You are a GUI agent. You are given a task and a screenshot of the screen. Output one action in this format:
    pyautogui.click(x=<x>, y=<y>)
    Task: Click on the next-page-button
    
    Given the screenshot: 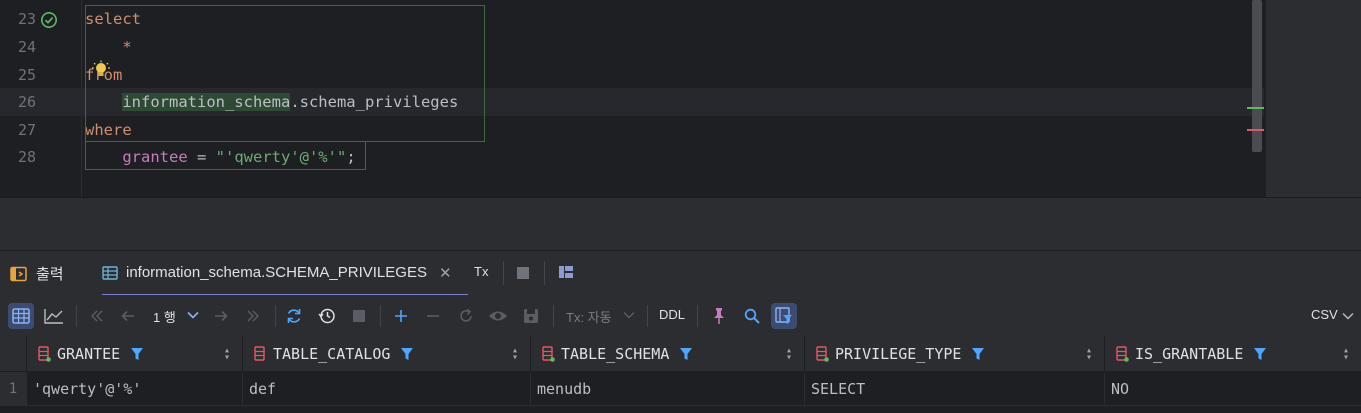 What is the action you would take?
    pyautogui.click(x=221, y=316)
    